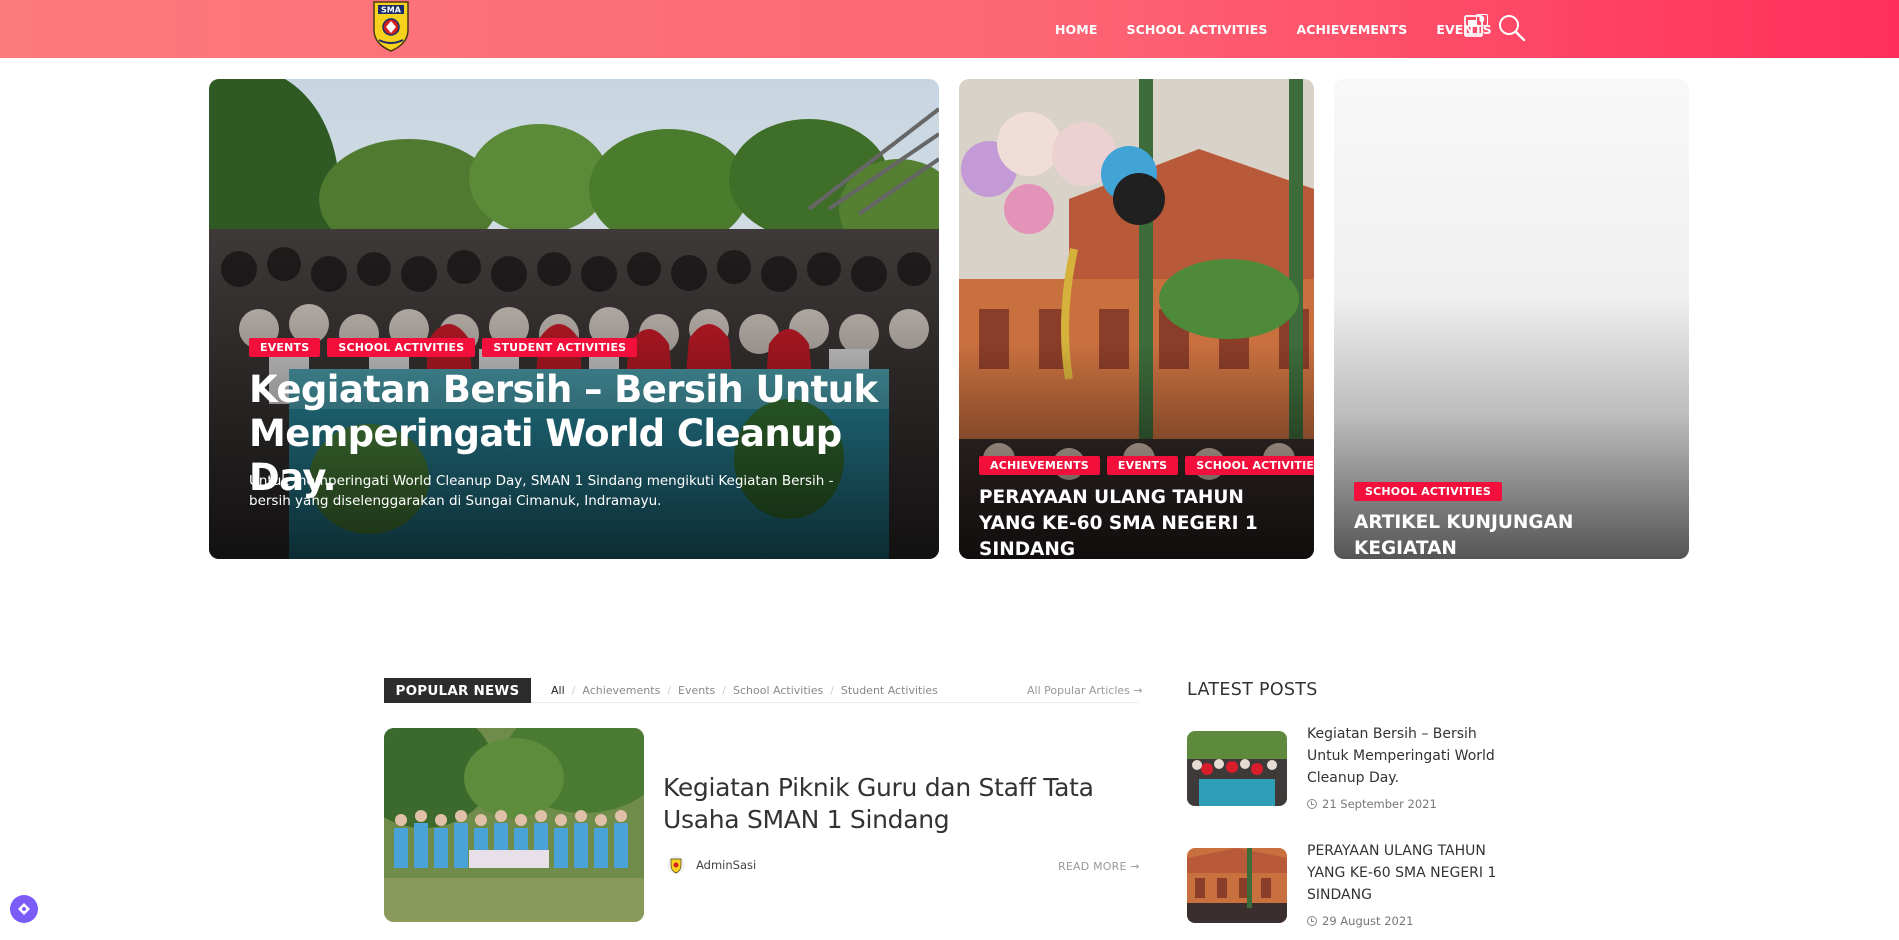  I want to click on svg-text: SMA, so click(391, 10).